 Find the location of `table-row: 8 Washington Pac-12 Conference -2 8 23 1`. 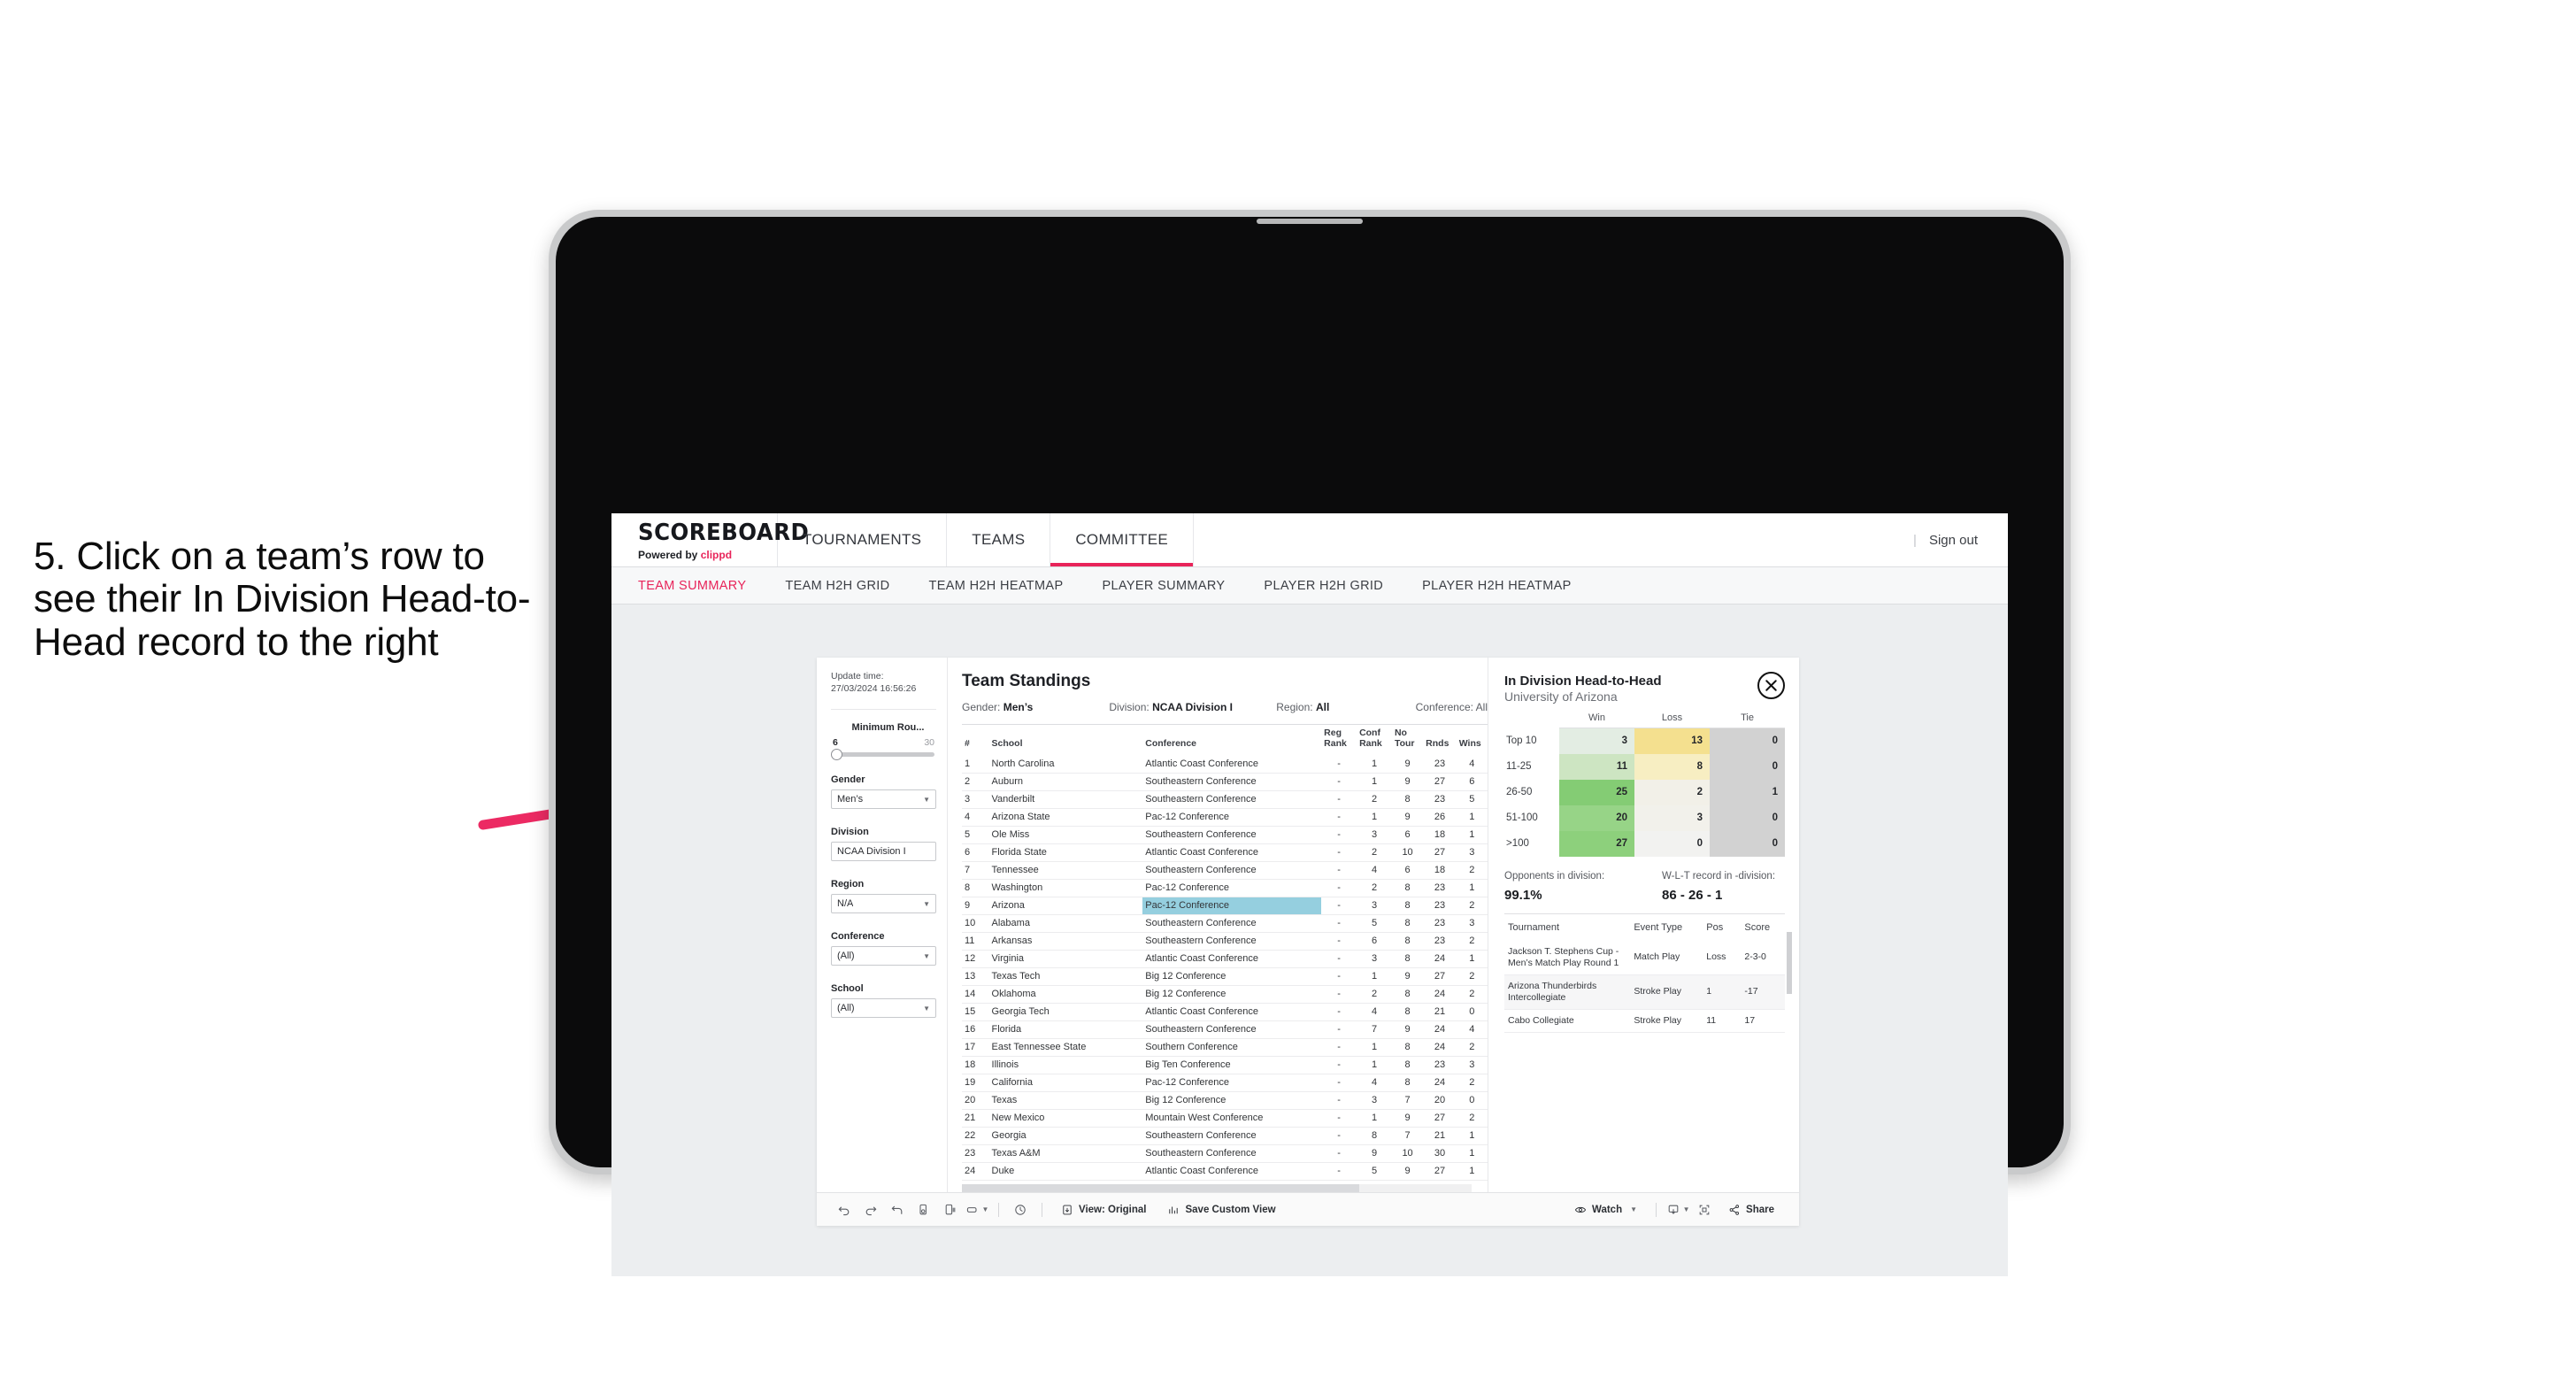

table-row: 8 Washington Pac-12 Conference -2 8 23 1 is located at coordinates (1225, 888).